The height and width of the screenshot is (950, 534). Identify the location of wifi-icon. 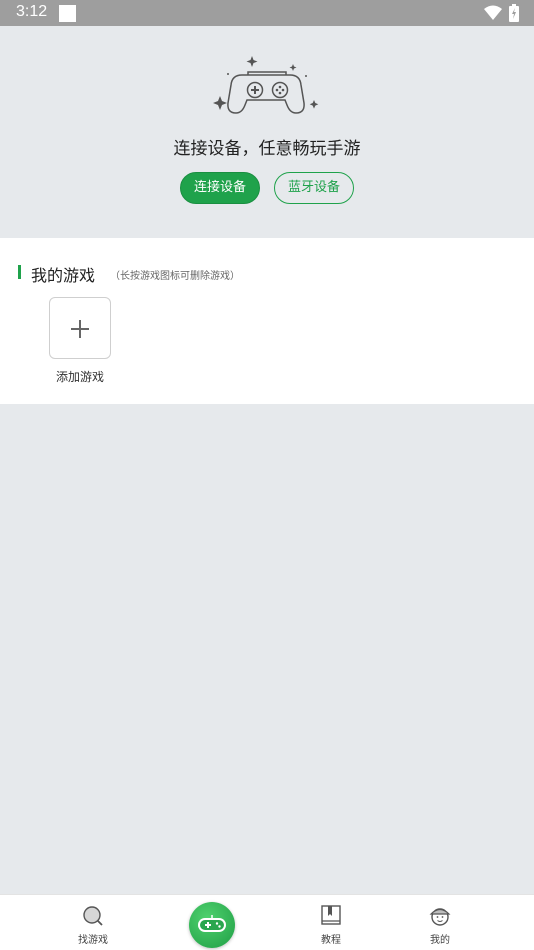
(493, 12).